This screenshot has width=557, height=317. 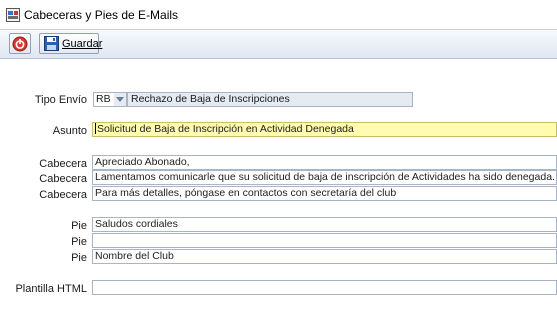 What do you see at coordinates (82, 44) in the screenshot?
I see `save-button-label: Guardar` at bounding box center [82, 44].